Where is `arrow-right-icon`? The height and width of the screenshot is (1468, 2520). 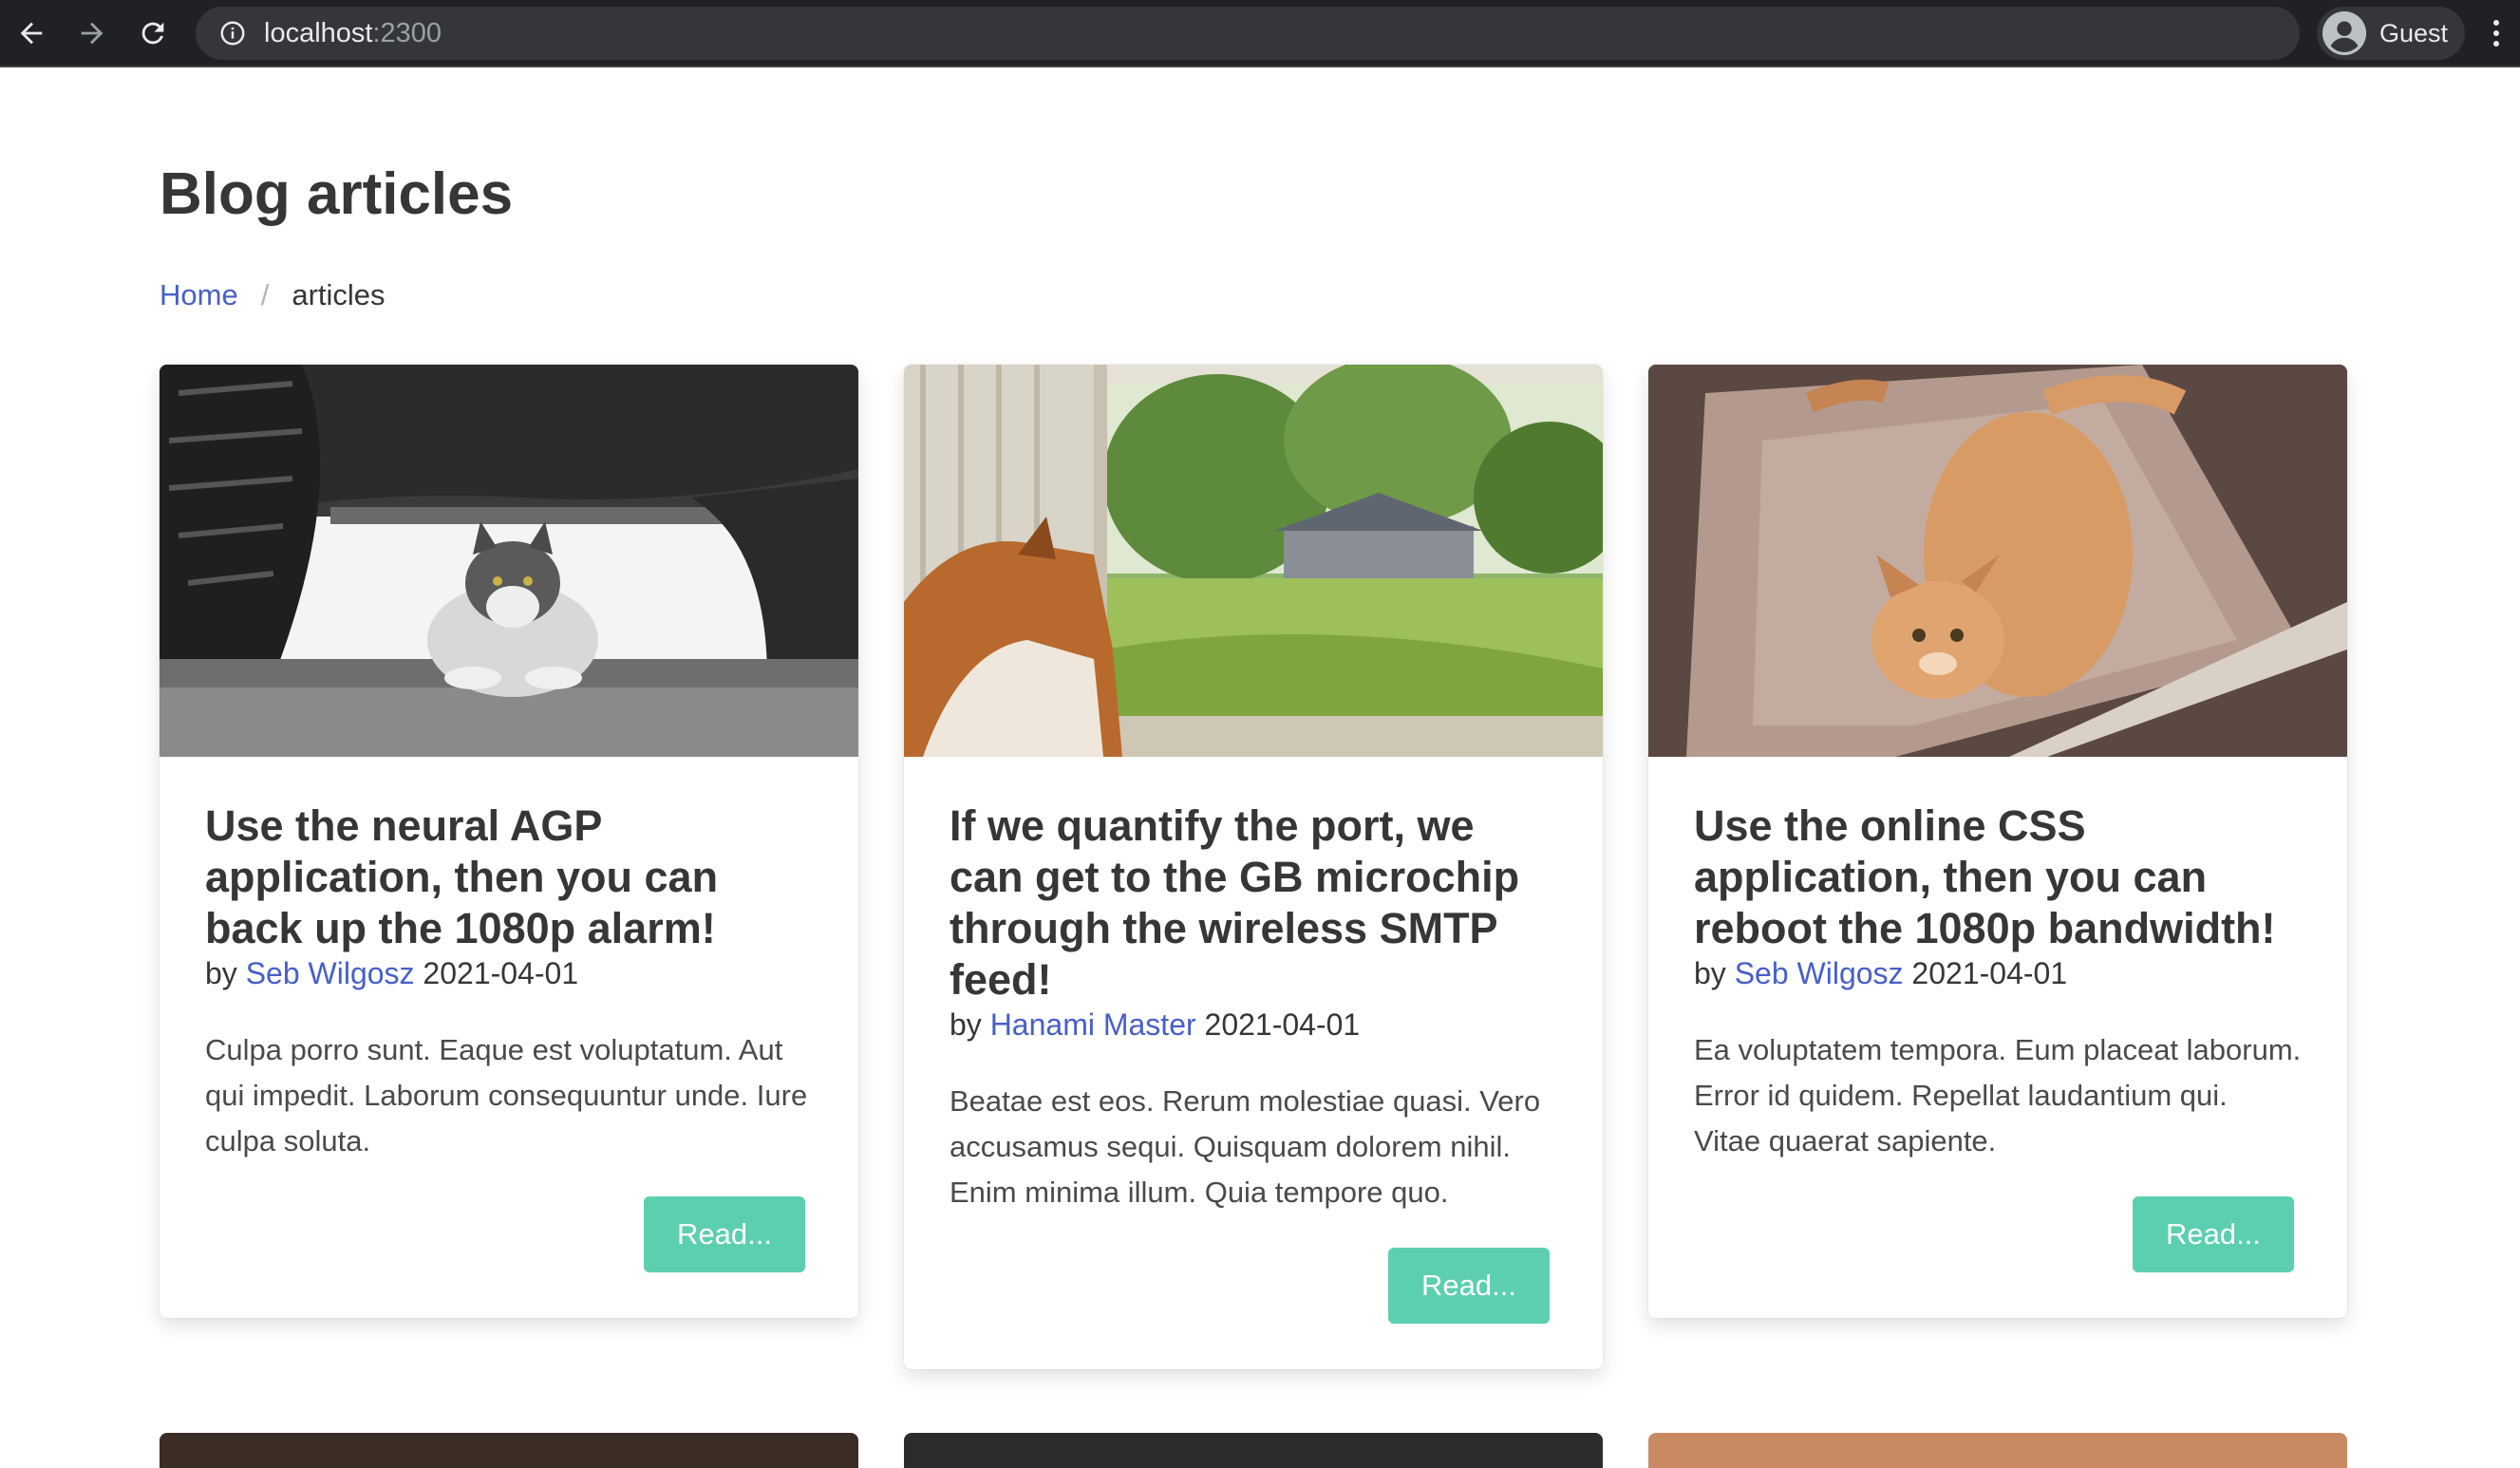
arrow-right-icon is located at coordinates (92, 33).